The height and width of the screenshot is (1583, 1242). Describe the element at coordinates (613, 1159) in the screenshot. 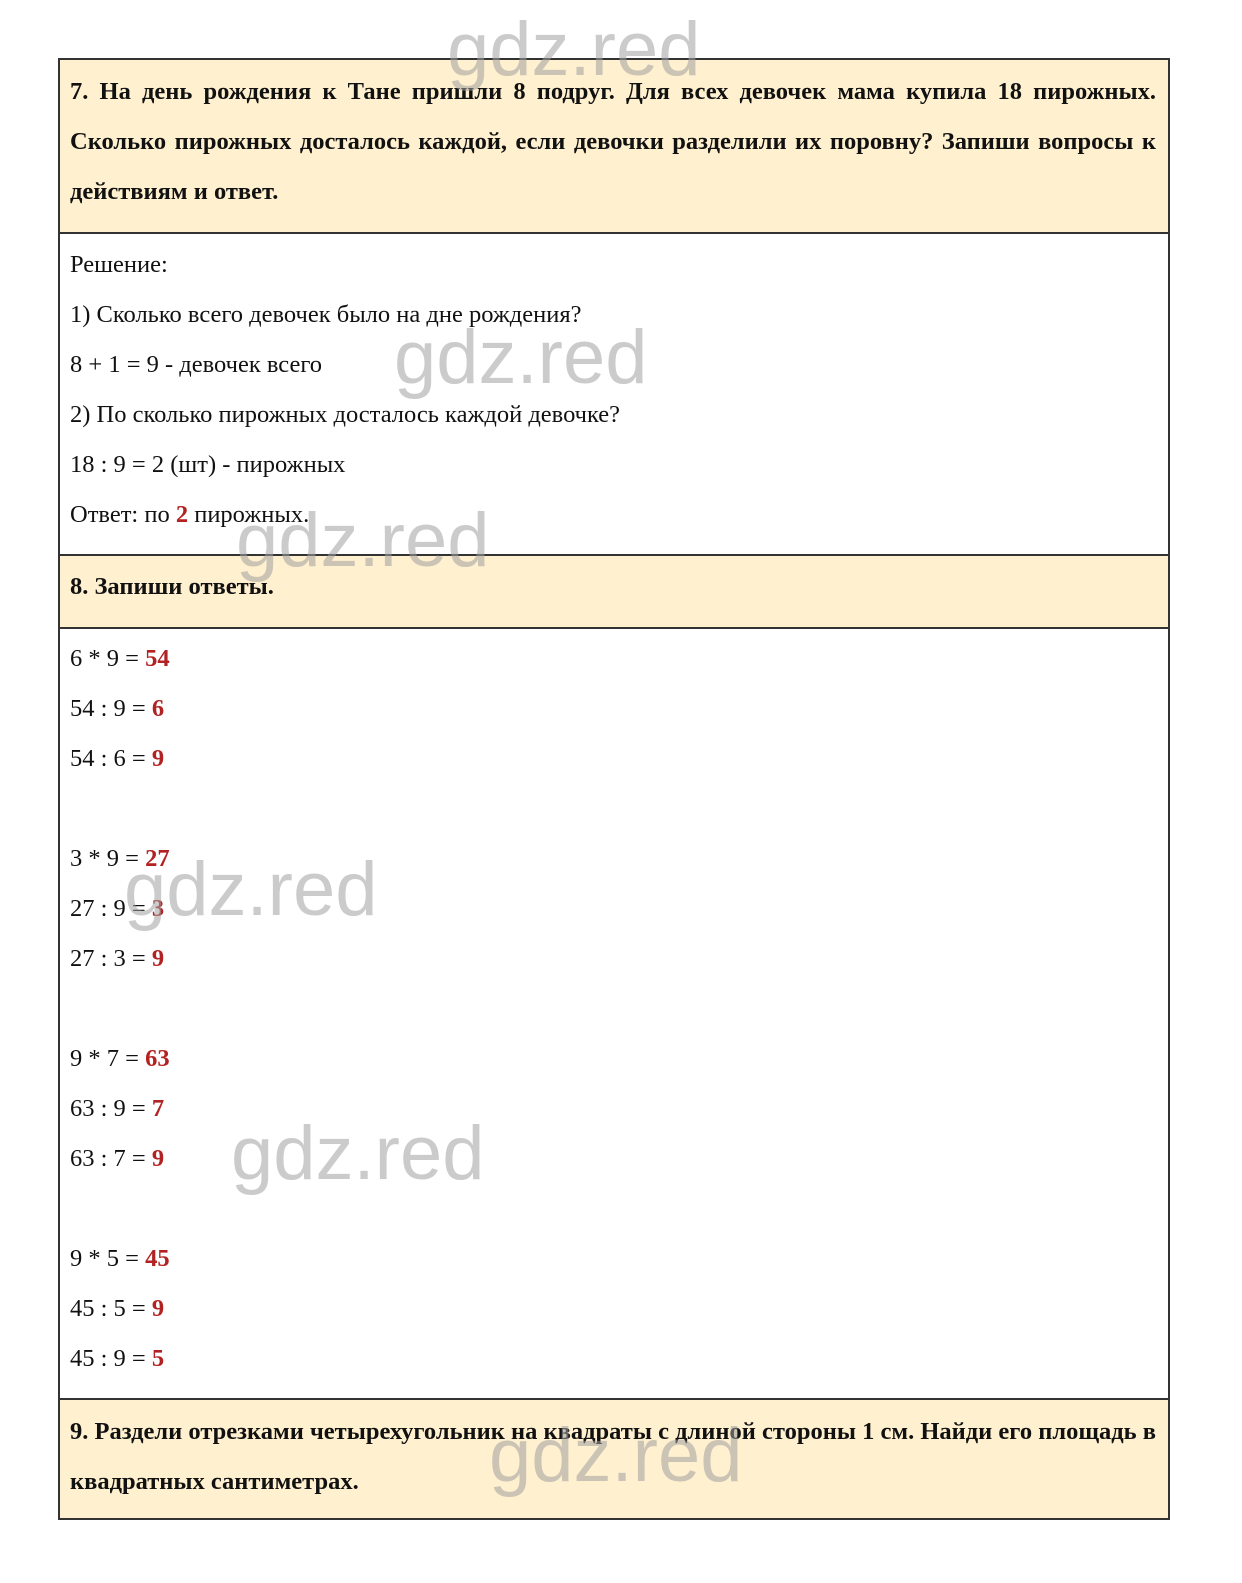

I see `equation-line: 63 : 7 = 9` at that location.